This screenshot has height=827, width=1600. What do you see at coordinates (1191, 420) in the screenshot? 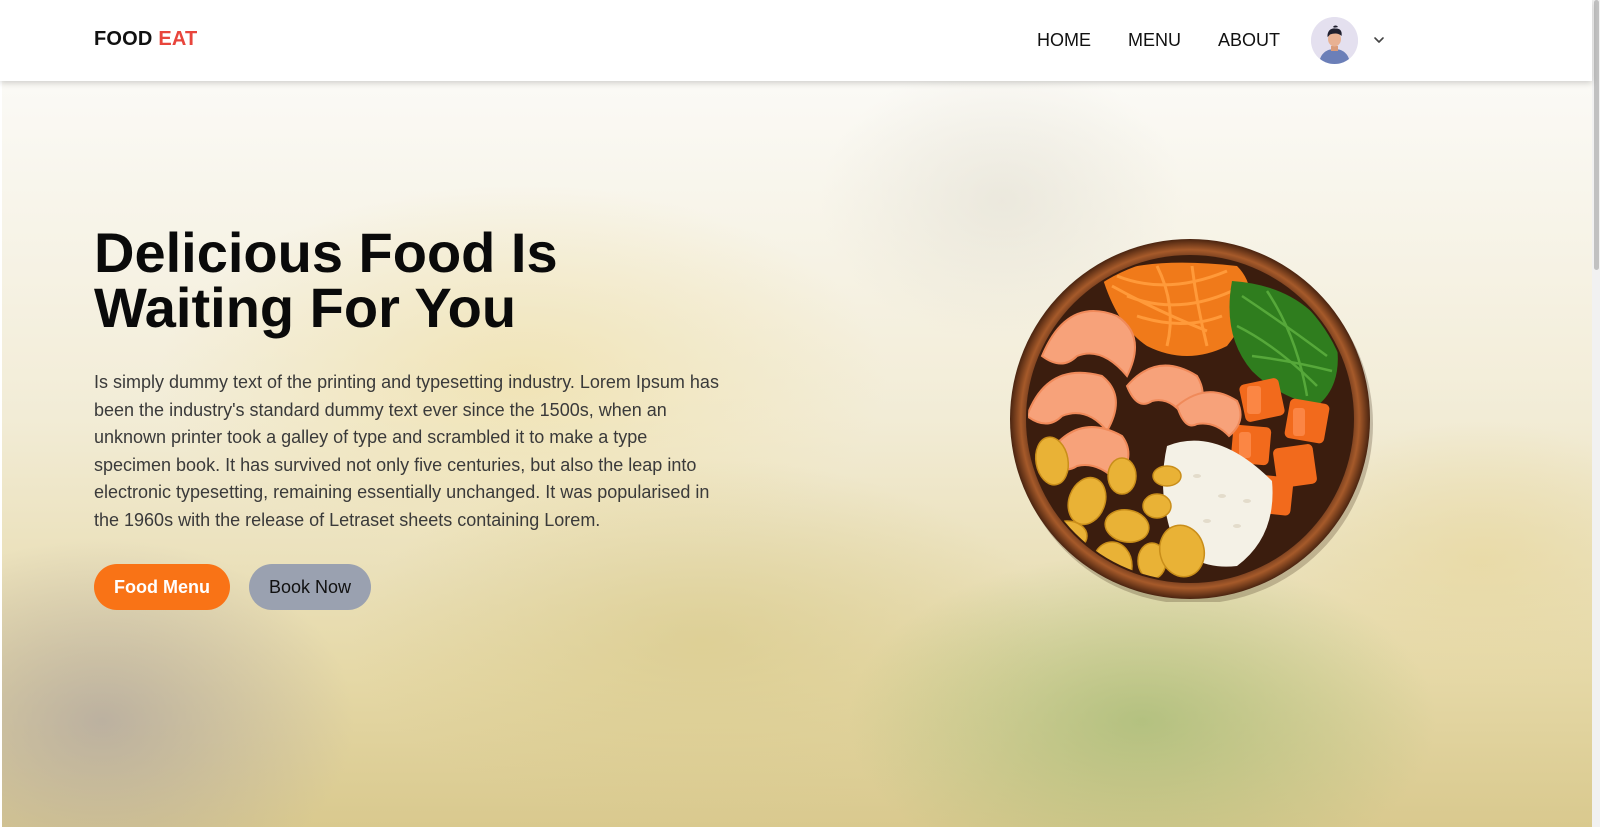
I see `food-bowl-image` at bounding box center [1191, 420].